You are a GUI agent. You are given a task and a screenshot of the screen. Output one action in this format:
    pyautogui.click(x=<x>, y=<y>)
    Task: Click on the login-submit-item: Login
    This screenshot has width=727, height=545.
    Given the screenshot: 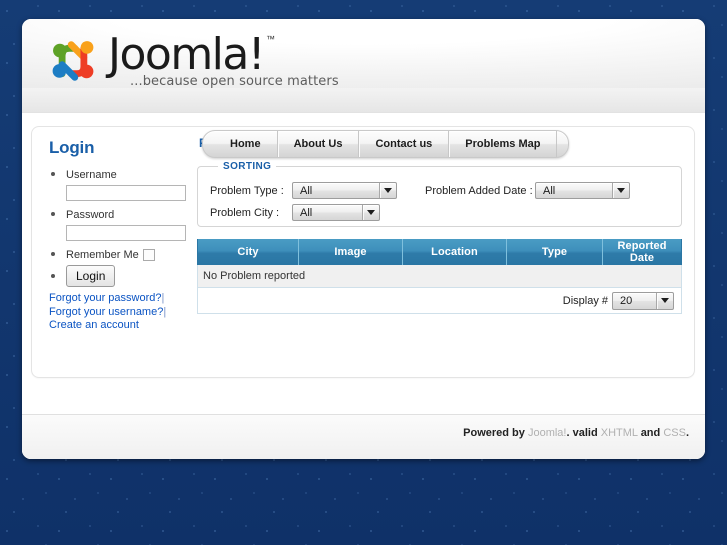 What is the action you would take?
    pyautogui.click(x=127, y=274)
    